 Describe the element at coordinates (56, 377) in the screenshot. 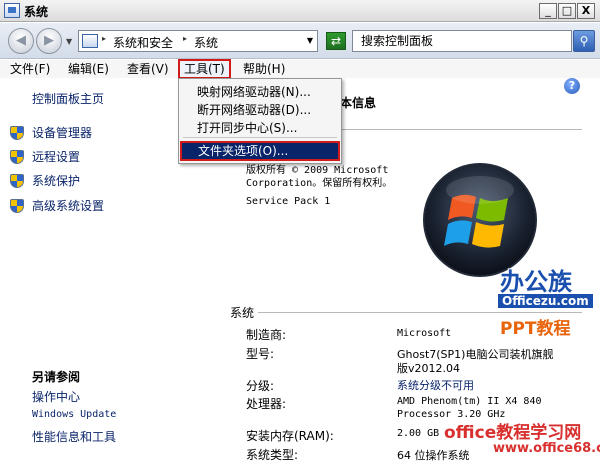

I see `see-also-heading: 另请参阅` at that location.